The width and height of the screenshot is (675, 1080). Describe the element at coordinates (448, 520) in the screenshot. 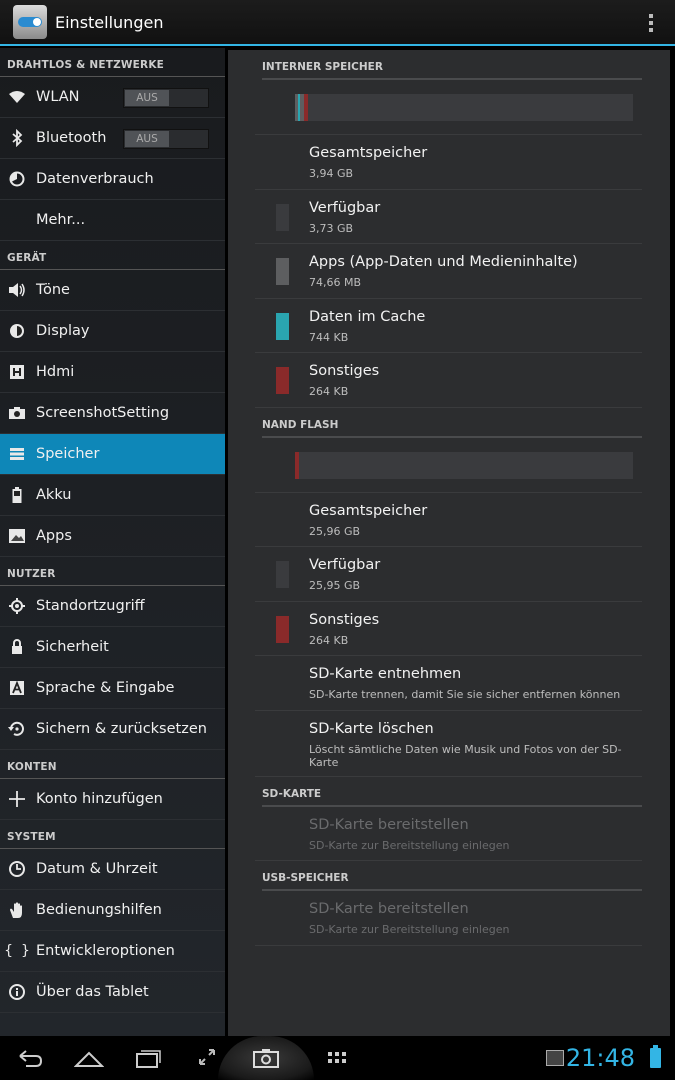

I see `storage-row-gesamtspeicher: Gesamtspeicher 25,96 GB` at that location.